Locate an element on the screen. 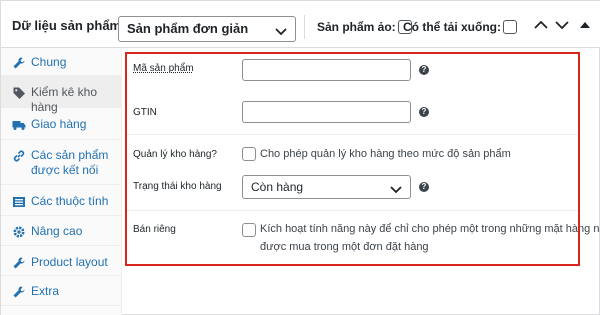 The image size is (600, 315). toggle-panel-button is located at coordinates (585, 25).